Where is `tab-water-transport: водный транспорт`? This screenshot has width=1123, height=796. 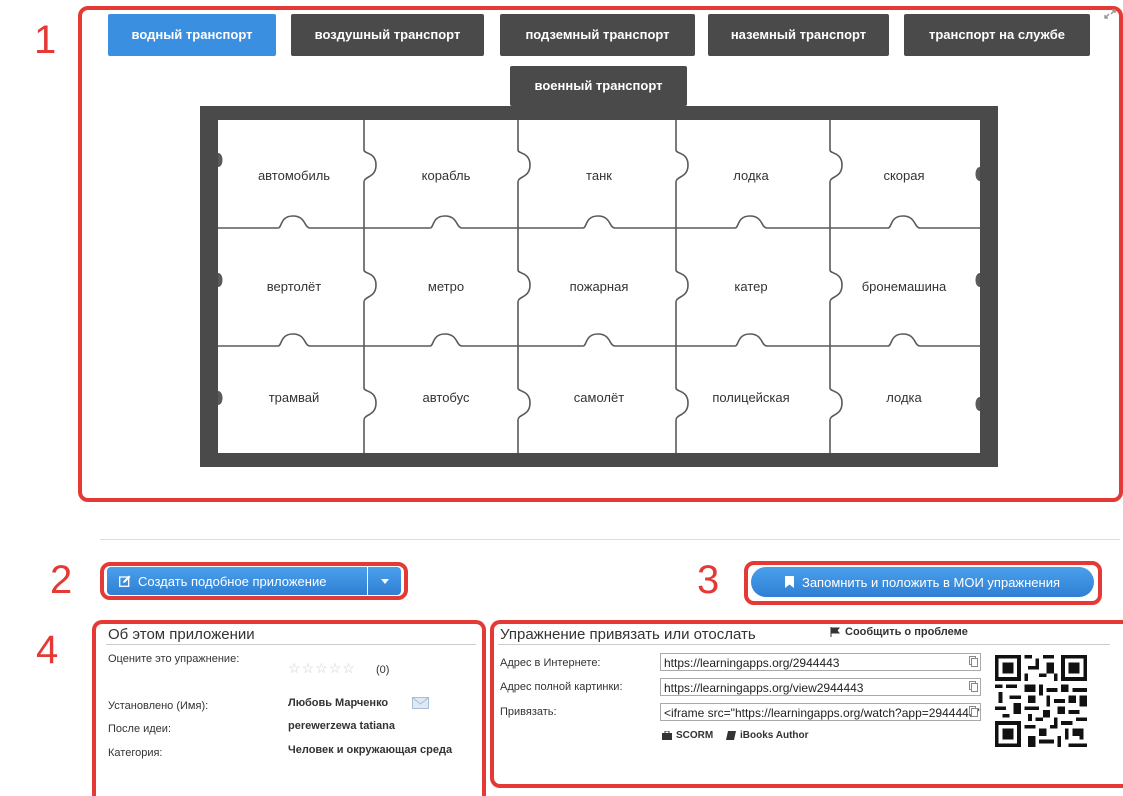
tab-water-transport: водный транспорт is located at coordinates (192, 35).